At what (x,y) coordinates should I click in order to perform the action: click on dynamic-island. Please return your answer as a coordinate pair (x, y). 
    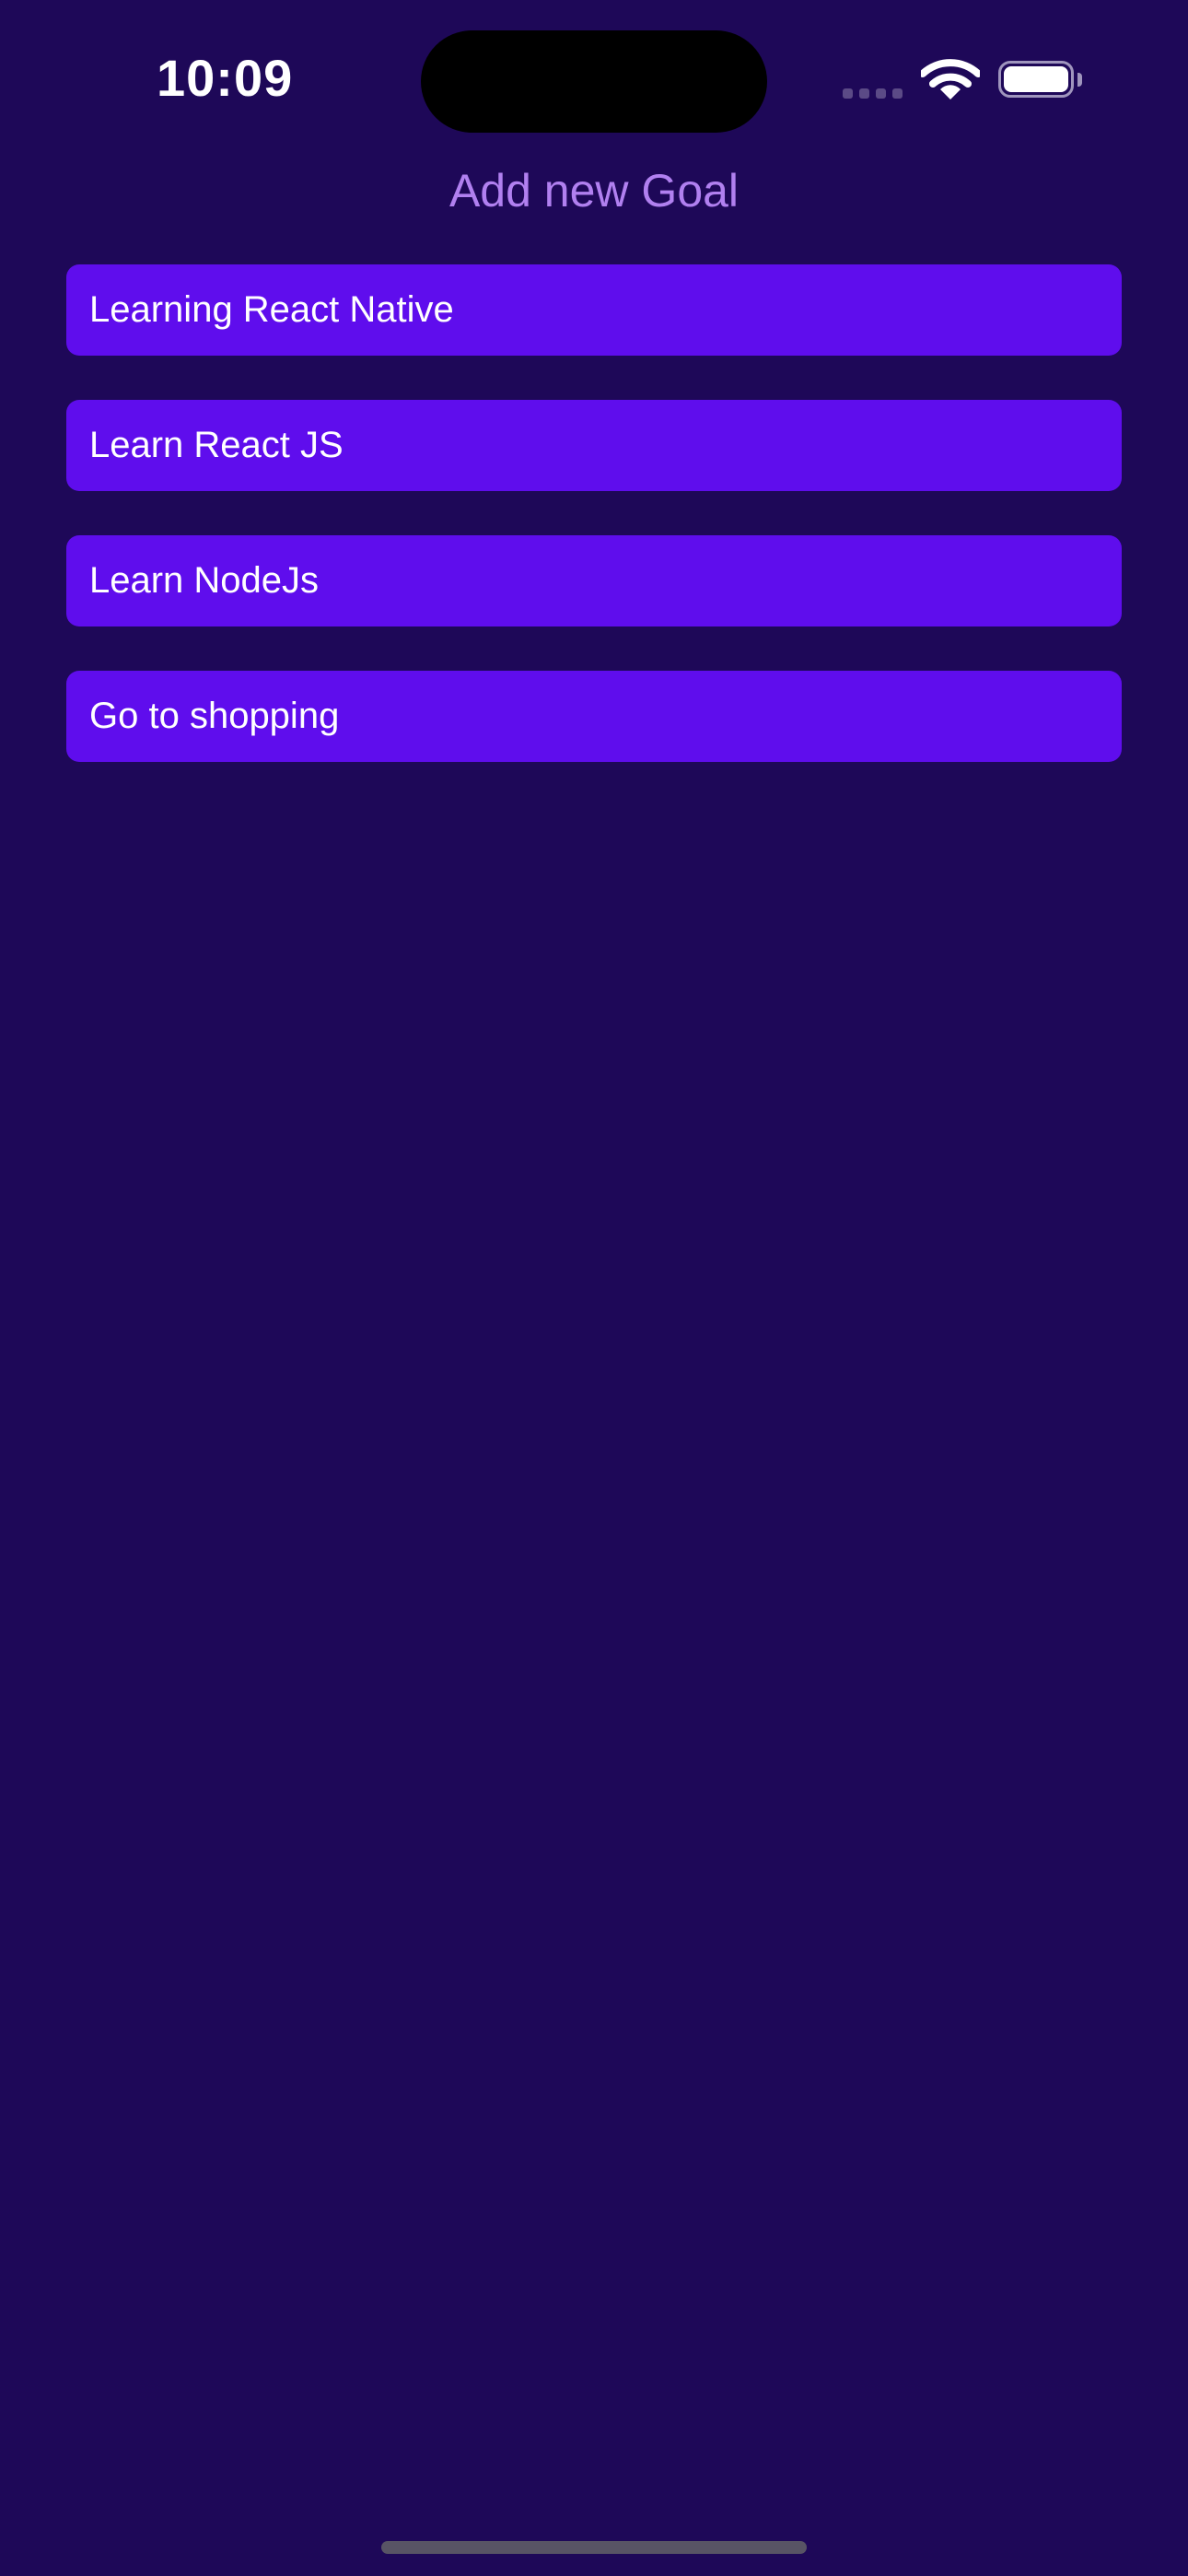
    Looking at the image, I should click on (594, 81).